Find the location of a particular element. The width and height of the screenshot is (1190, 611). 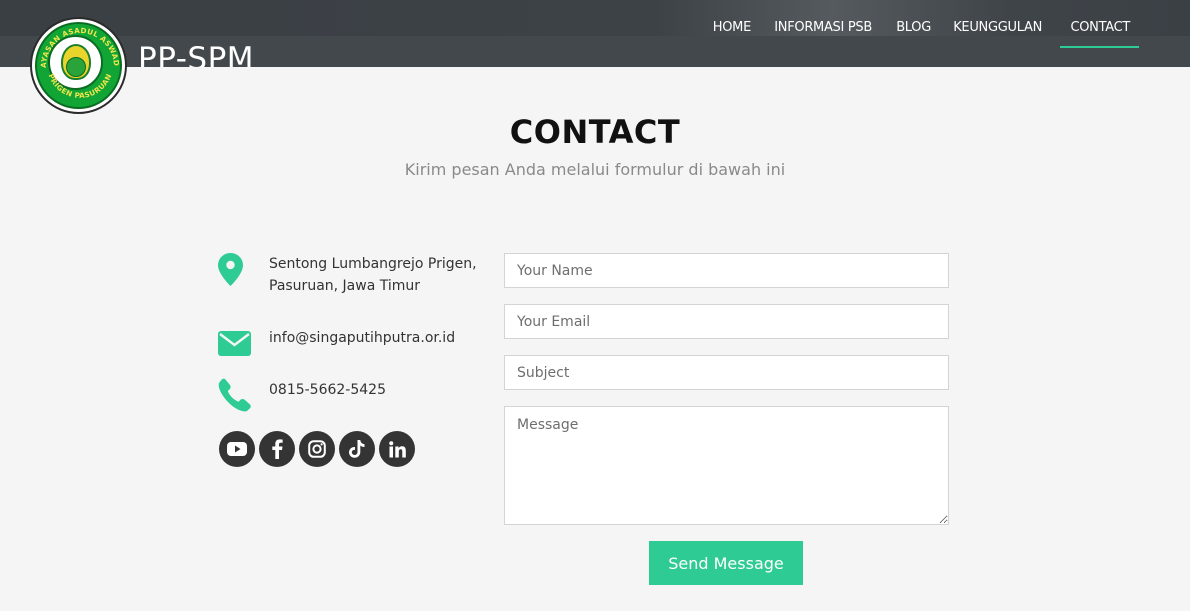

site-logo: YAYASAN ASADUL ASWADH PRIGEN PASURUAN is located at coordinates (78, 65).